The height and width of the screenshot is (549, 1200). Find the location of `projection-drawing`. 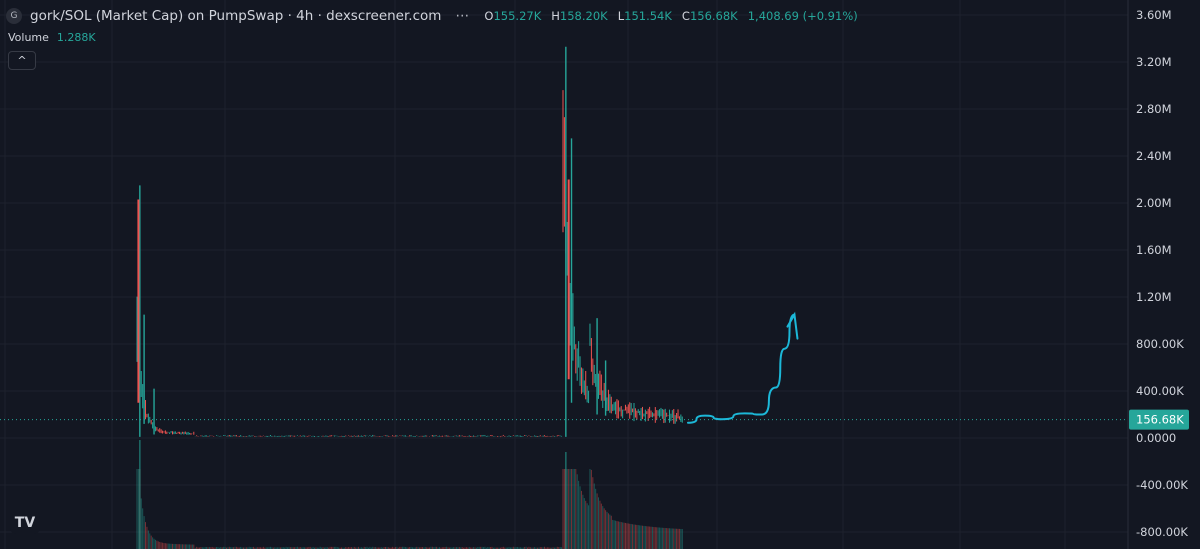

projection-drawing is located at coordinates (741, 368).